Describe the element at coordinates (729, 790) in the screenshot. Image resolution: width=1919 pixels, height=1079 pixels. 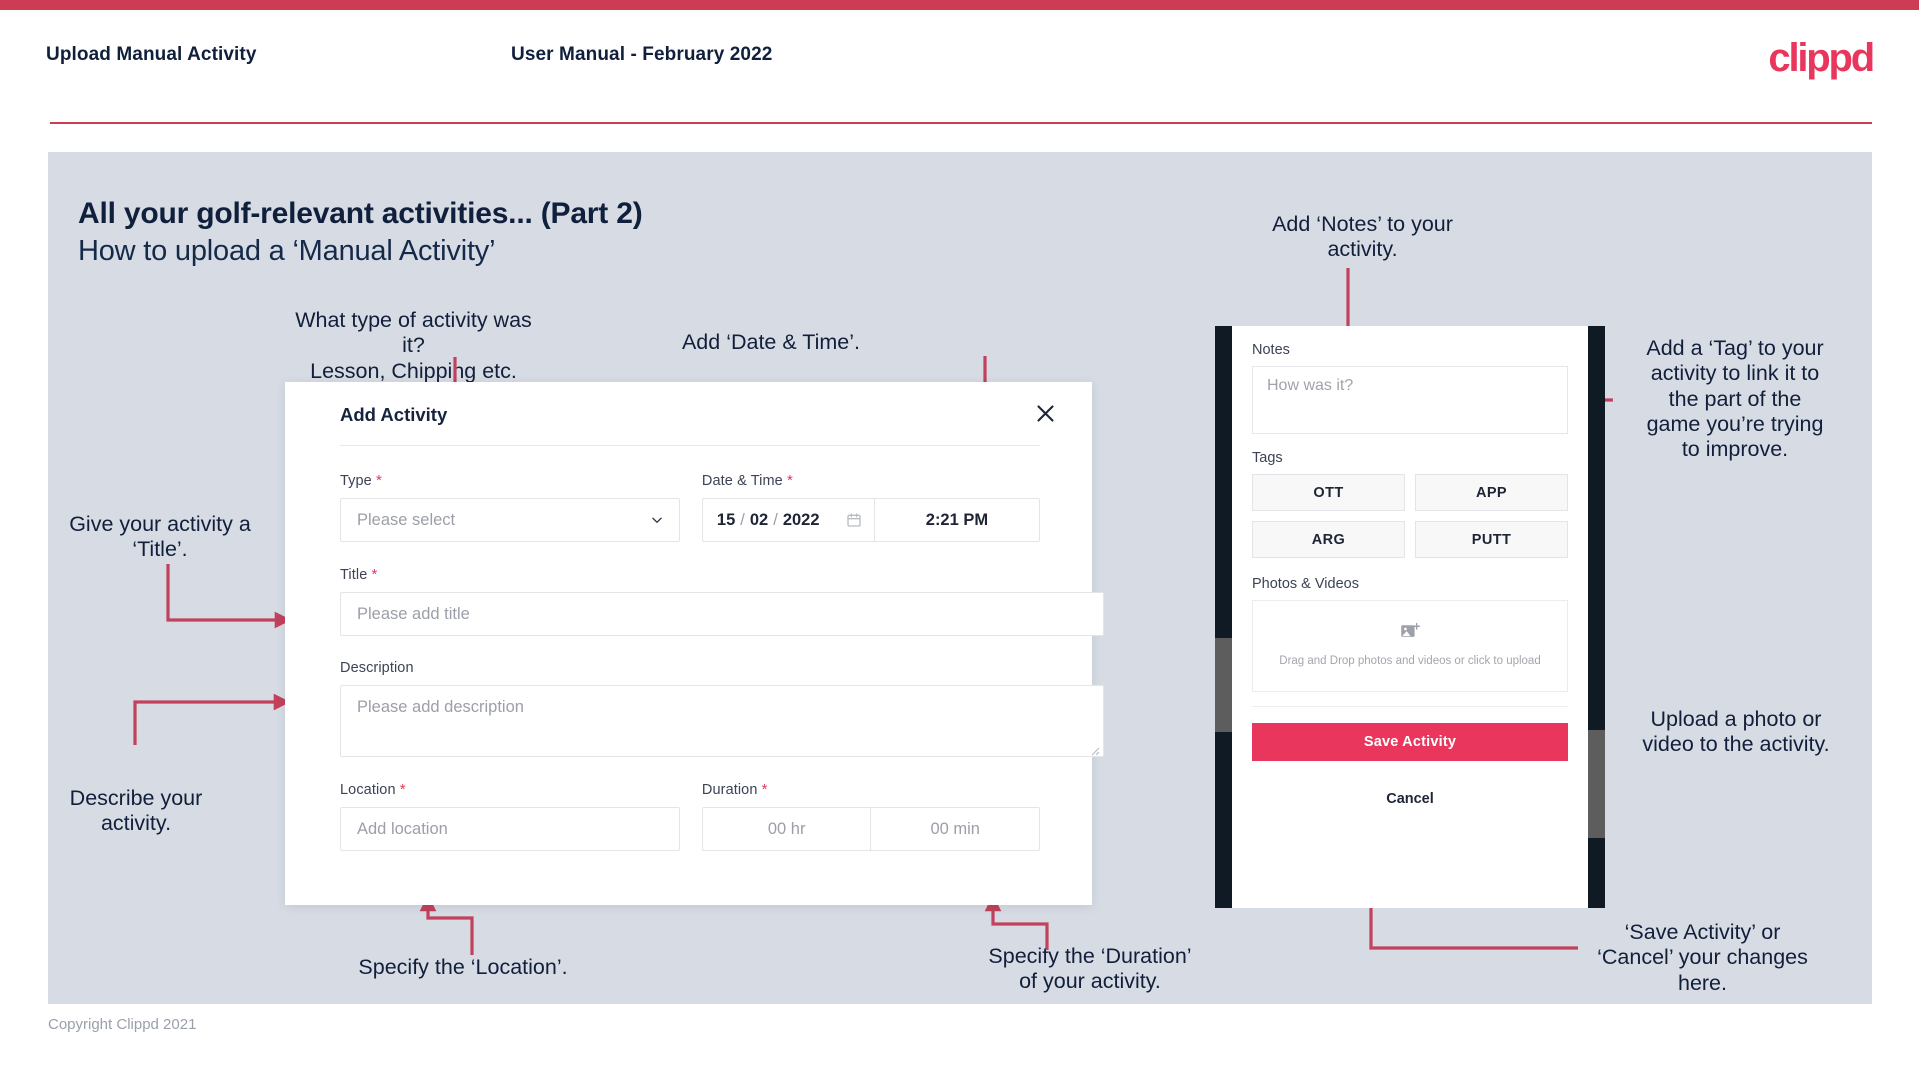
I see `field-duration-label-text: Duration` at that location.